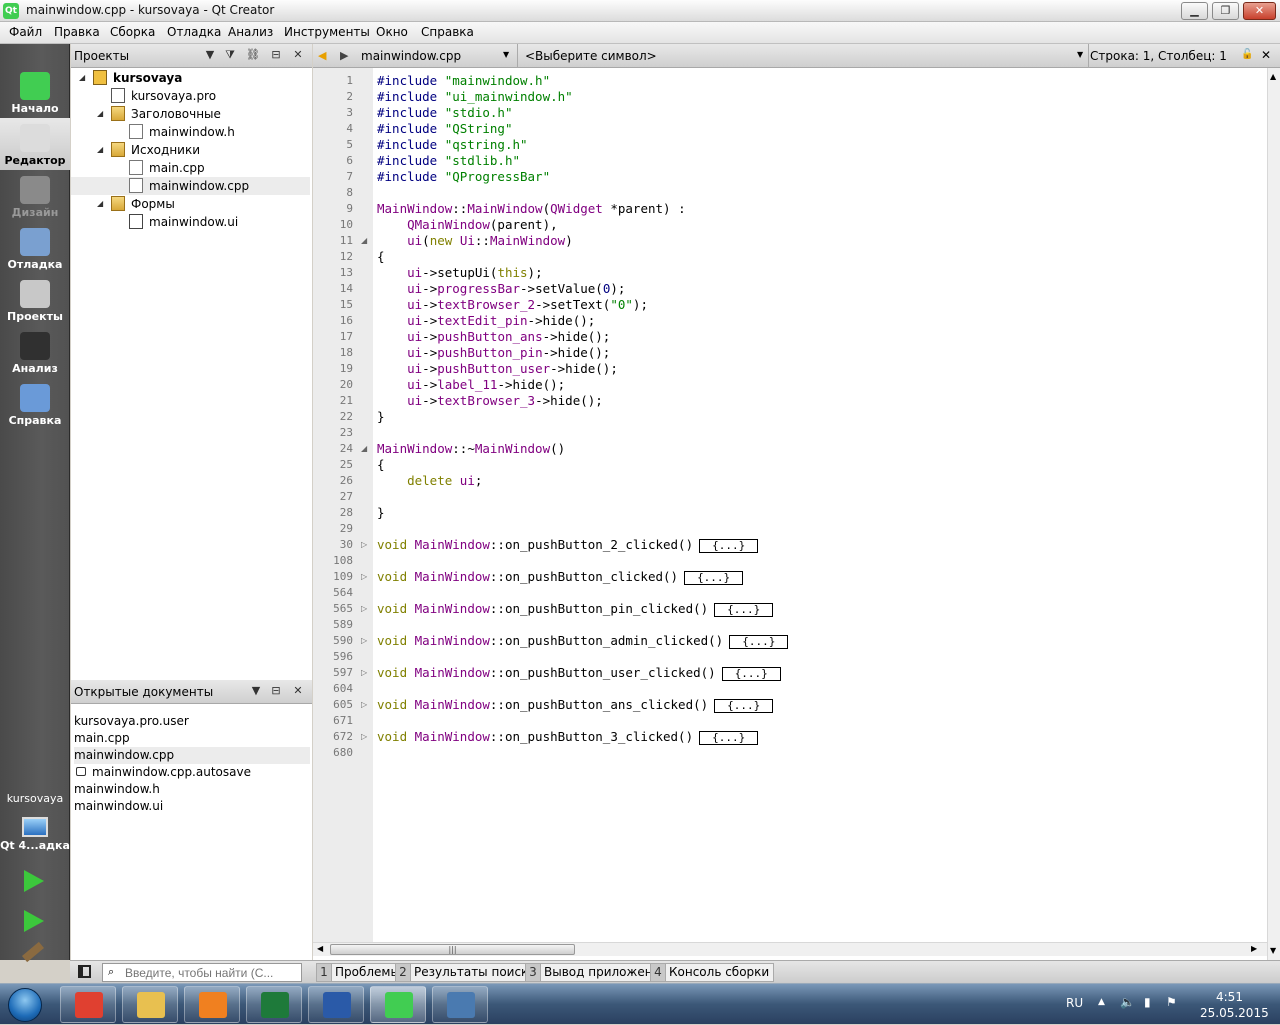 The width and height of the screenshot is (1280, 1025). Describe the element at coordinates (190, 204) in the screenshot. I see `tree-item: ◢ Формы` at that location.